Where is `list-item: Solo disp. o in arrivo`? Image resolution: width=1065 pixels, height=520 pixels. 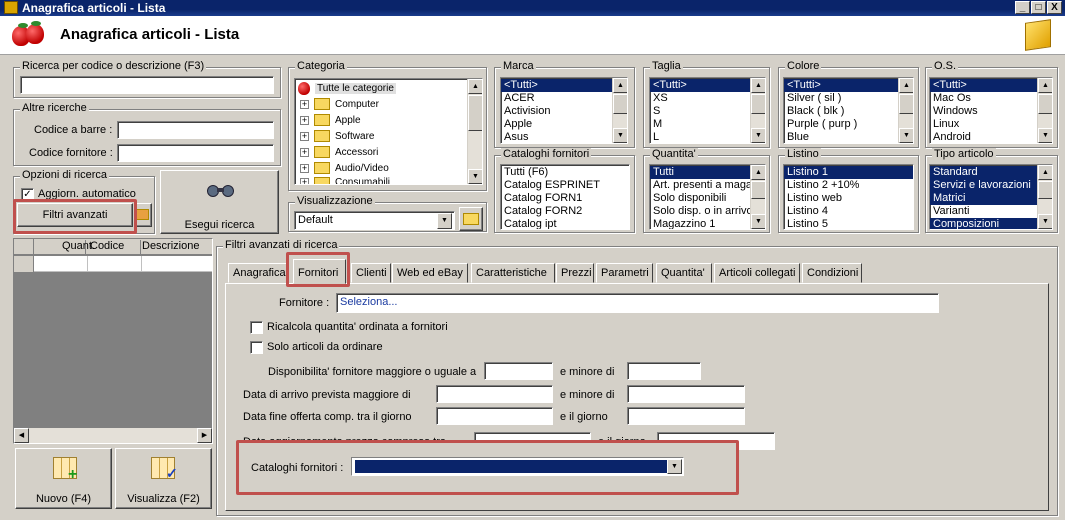
list-item: Solo disp. o in arrivo is located at coordinates (707, 211).